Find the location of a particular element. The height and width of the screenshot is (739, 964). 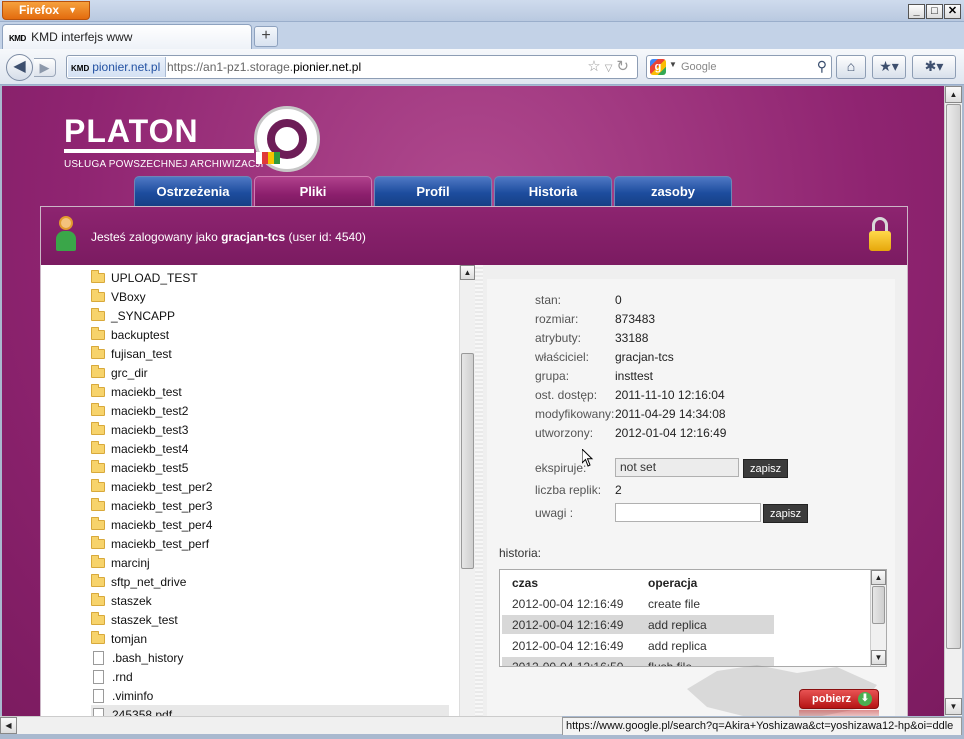

forward-button: ▶ is located at coordinates (45, 67).